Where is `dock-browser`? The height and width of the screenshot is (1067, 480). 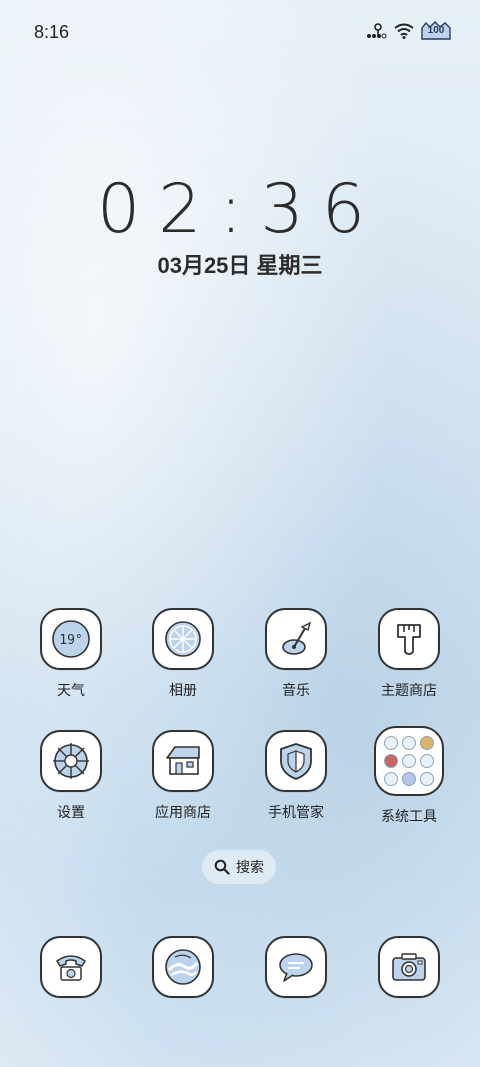
dock-browser is located at coordinates (183, 967).